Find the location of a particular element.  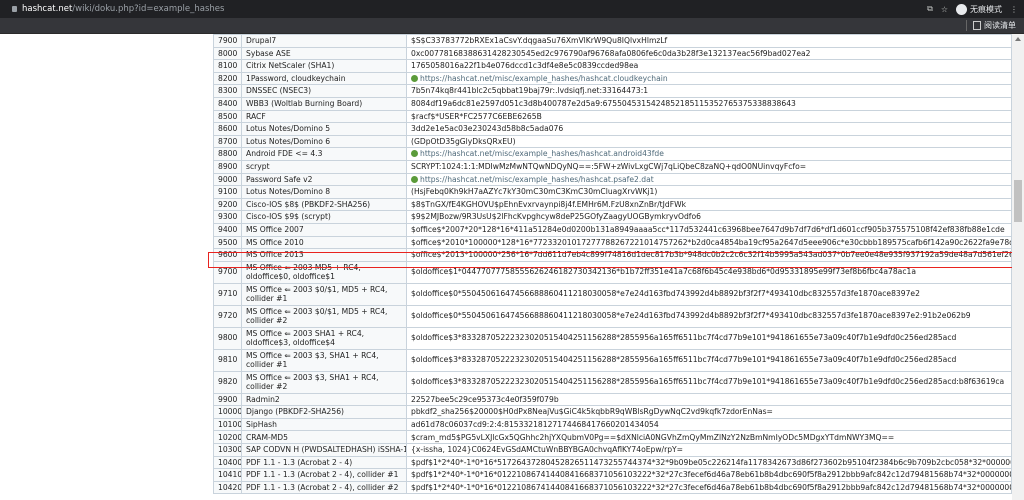

hash-name-cell: Android FDE <= 4.3 is located at coordinates (324, 154).